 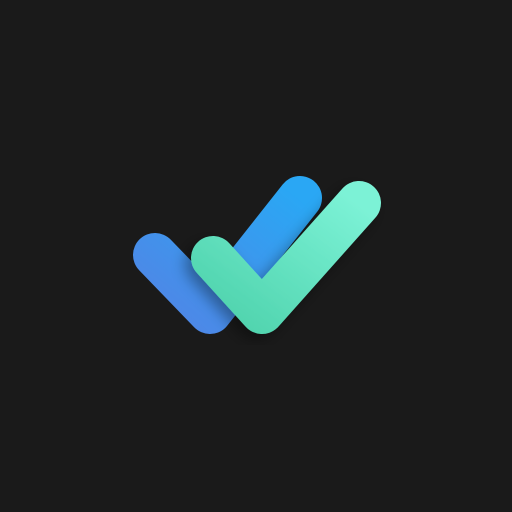 I want to click on double-check-icon, so click(x=257, y=255).